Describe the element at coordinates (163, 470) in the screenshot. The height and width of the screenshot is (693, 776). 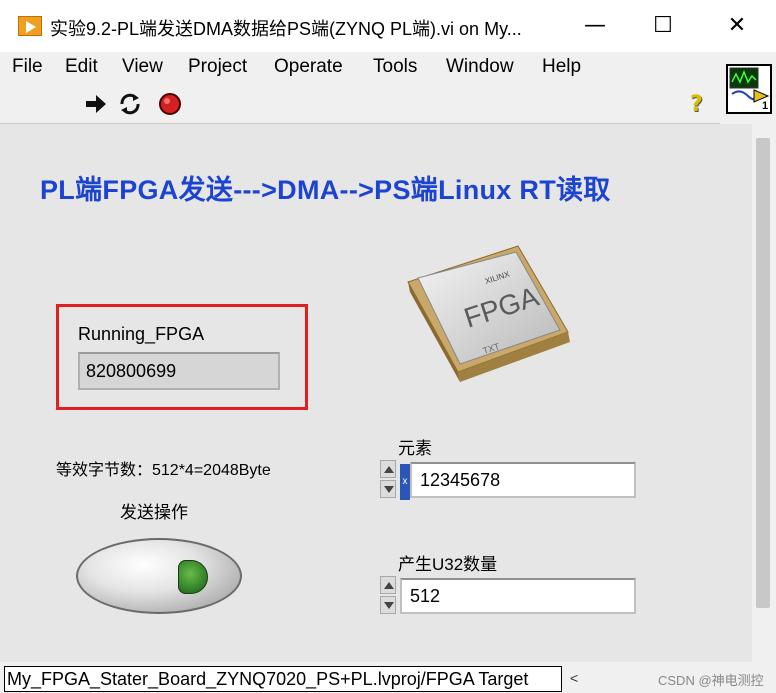
I see `byte-count-info: 等效字节数：512*4=2048Byte` at that location.